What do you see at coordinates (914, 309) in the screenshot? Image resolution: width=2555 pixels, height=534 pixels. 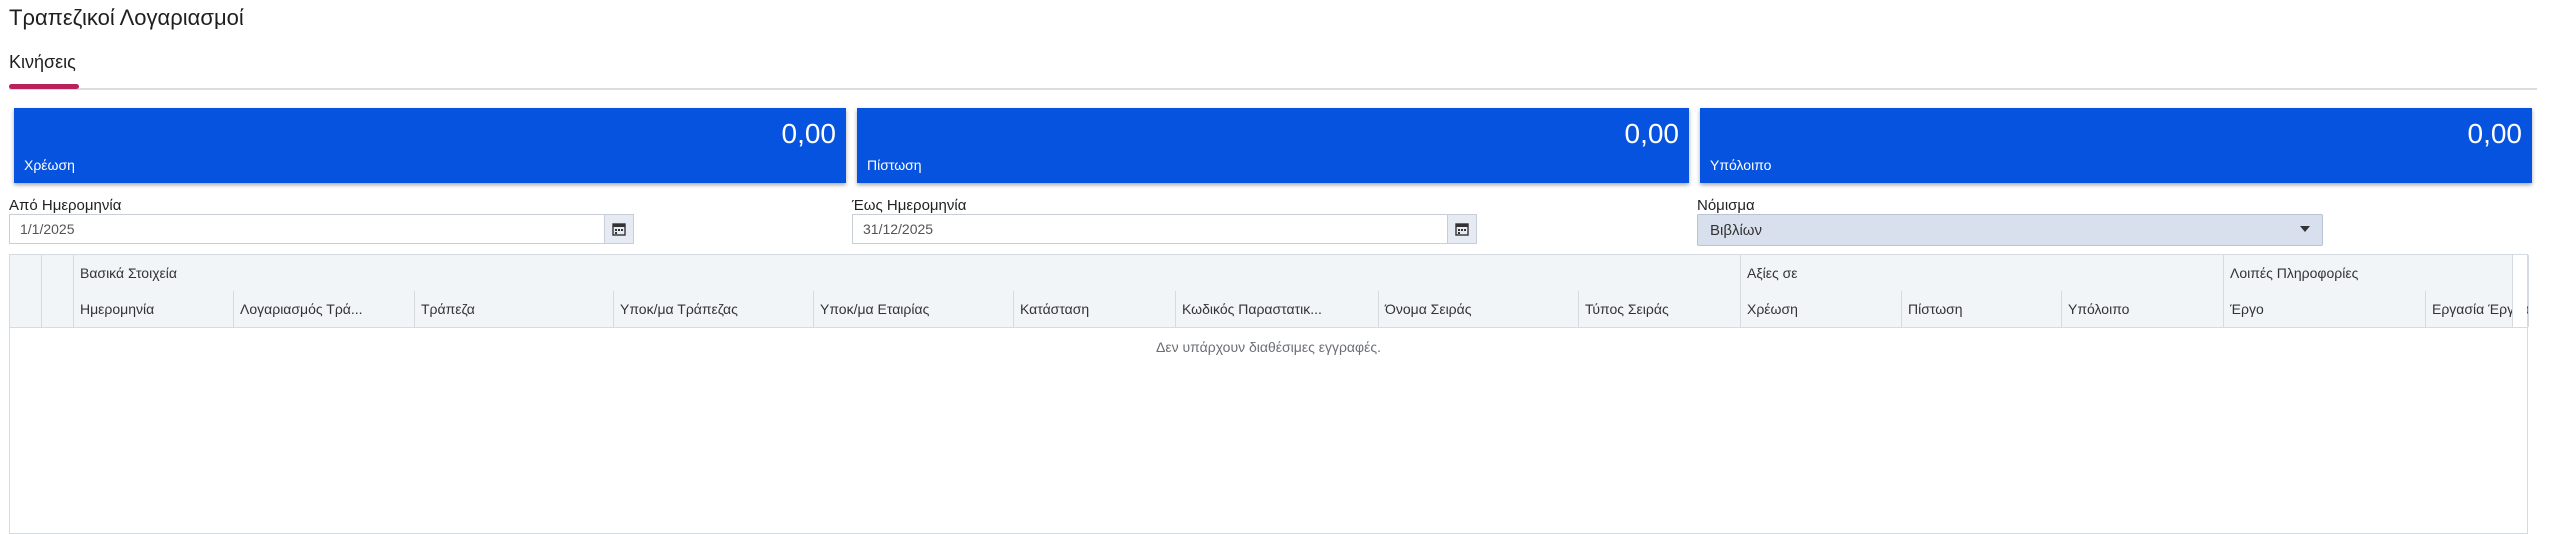 I see `column-header-company-branch: Υποκ/μα Εταιρίας` at bounding box center [914, 309].